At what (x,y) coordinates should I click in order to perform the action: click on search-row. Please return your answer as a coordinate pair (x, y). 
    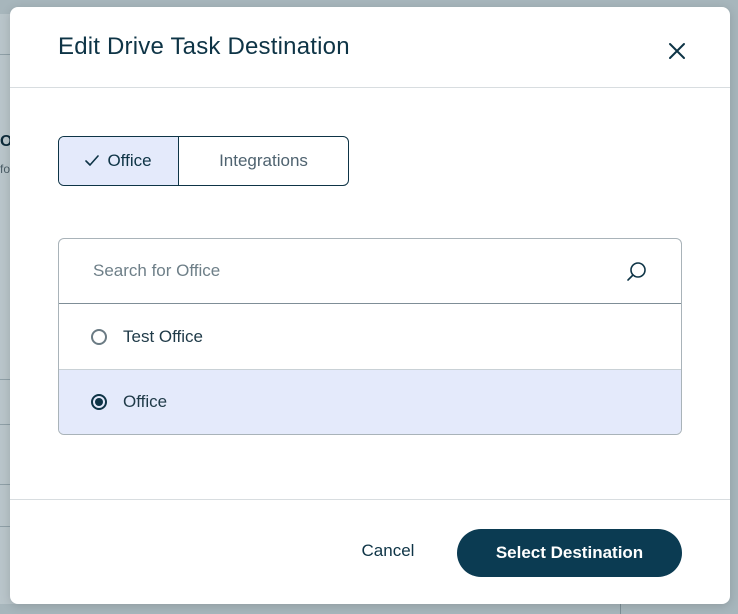
    Looking at the image, I should click on (370, 271).